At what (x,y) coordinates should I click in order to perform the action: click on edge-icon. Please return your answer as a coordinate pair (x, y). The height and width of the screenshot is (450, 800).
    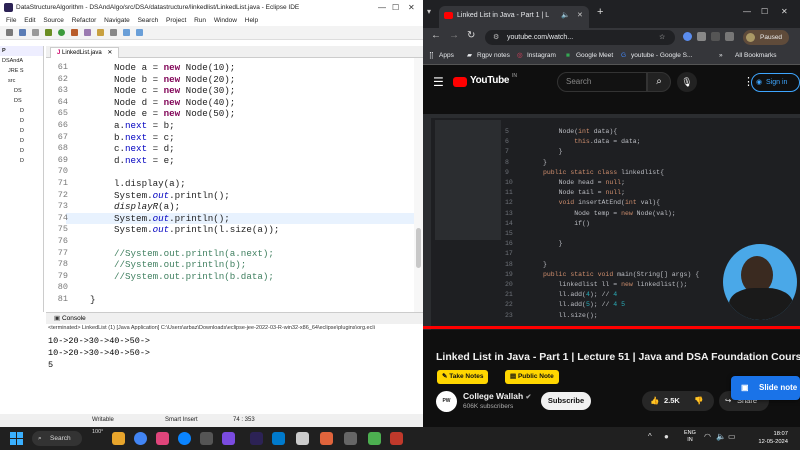
    Looking at the image, I should click on (184, 438).